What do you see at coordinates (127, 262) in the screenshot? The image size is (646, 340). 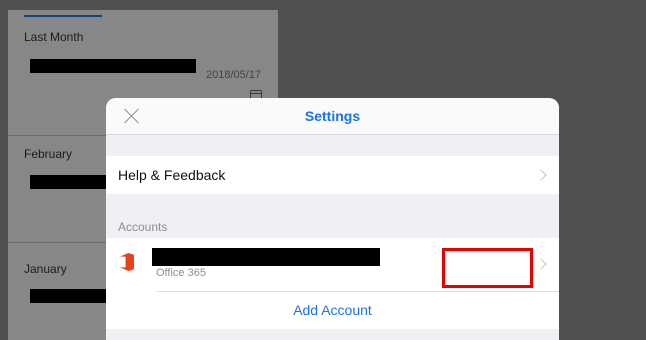 I see `office-icon` at bounding box center [127, 262].